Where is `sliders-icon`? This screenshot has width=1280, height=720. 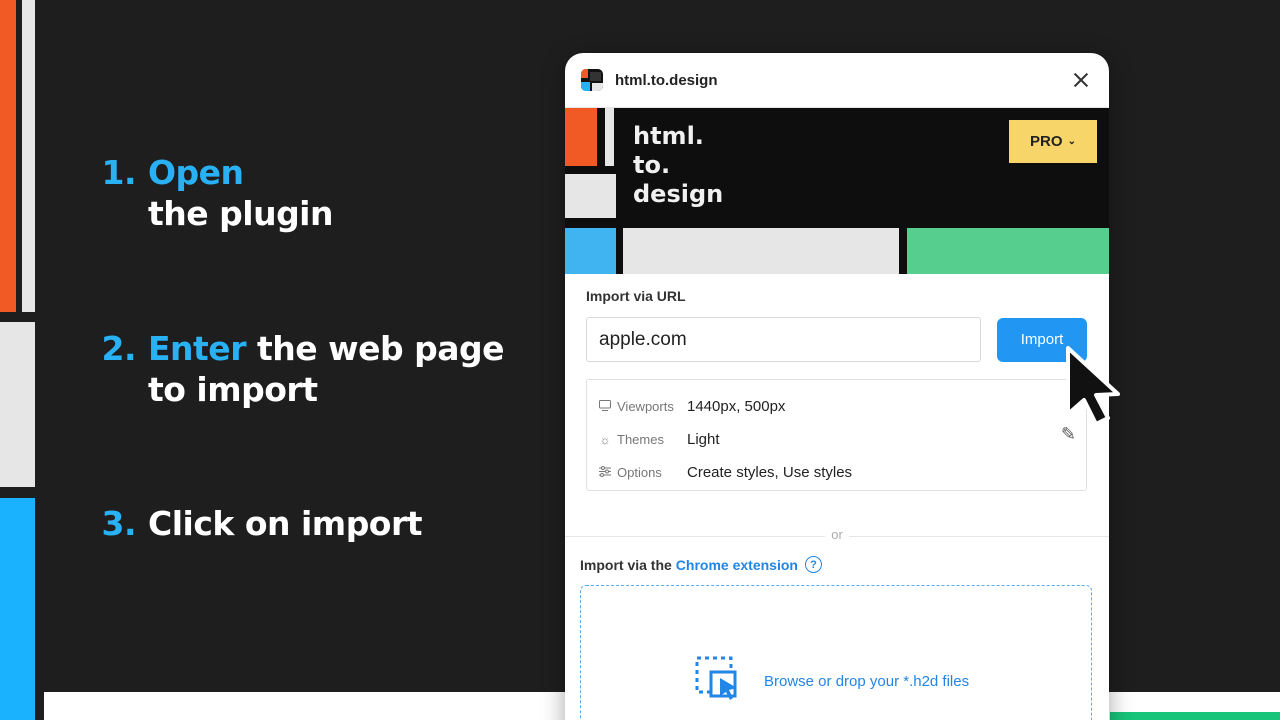
sliders-icon is located at coordinates (605, 472).